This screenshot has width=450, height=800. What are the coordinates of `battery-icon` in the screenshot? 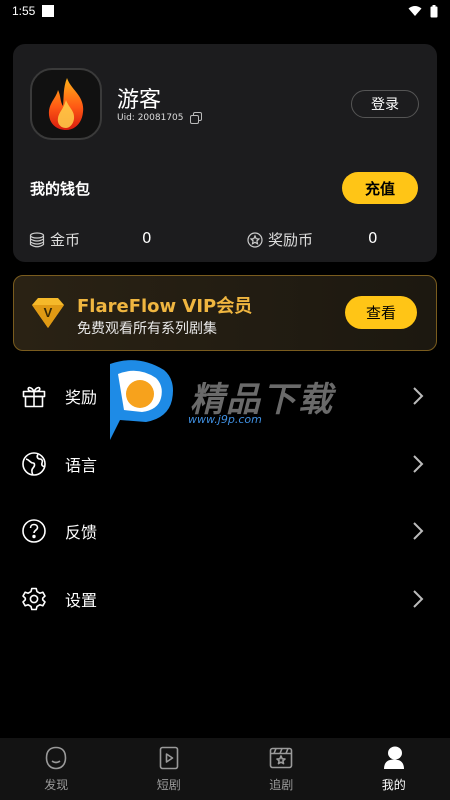 It's located at (434, 10).